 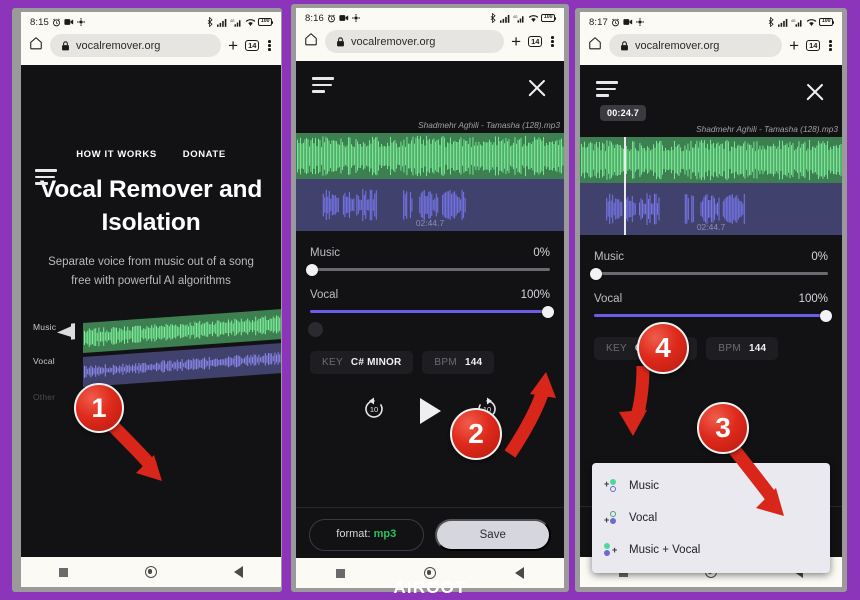 What do you see at coordinates (150, 572) in the screenshot?
I see `home-nav-icon` at bounding box center [150, 572].